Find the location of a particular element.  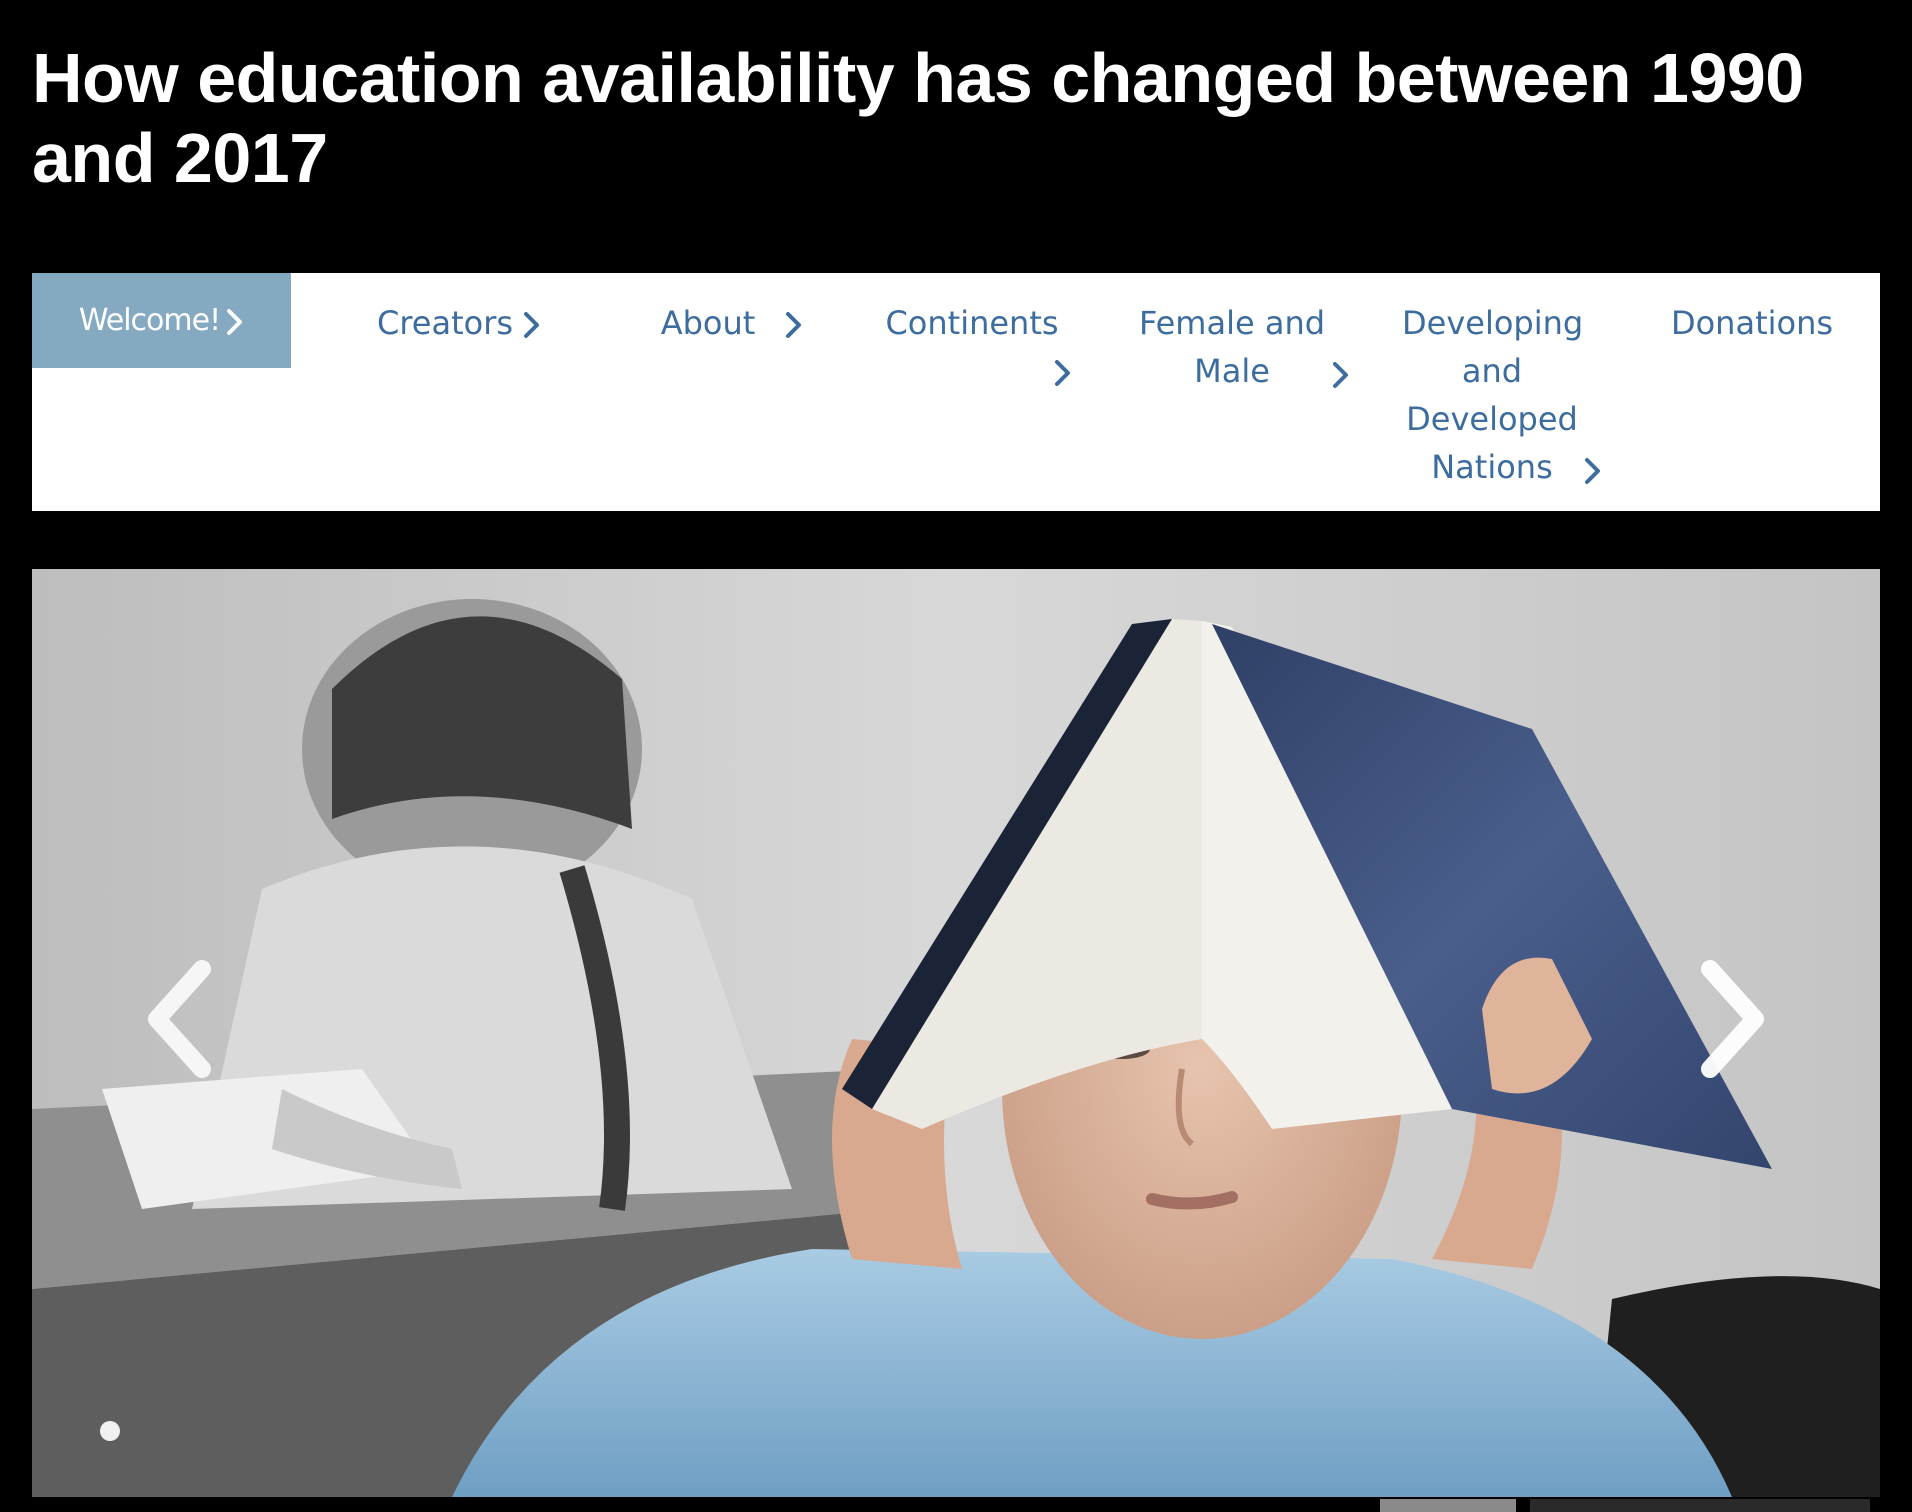

nav-item-about: About is located at coordinates (732, 323).